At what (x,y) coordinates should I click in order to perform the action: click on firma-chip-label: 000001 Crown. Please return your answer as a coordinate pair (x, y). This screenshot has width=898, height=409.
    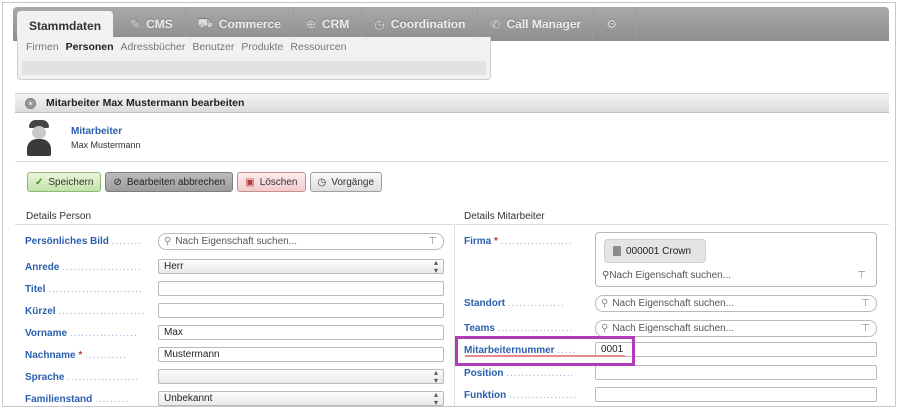
    Looking at the image, I should click on (659, 251).